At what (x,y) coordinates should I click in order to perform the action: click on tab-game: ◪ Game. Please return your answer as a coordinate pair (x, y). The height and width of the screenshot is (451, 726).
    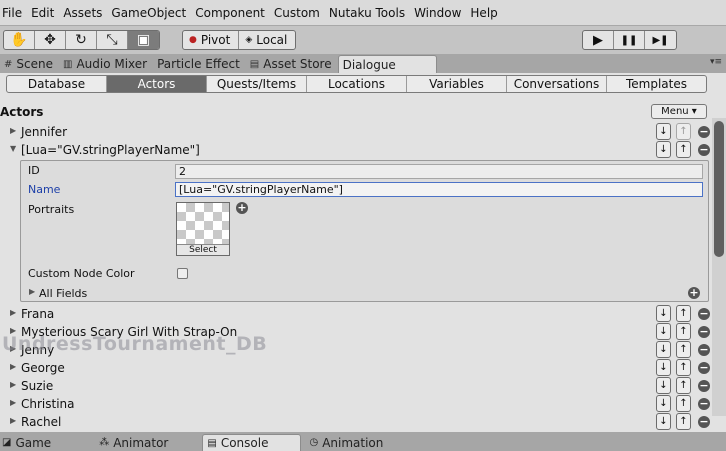
    Looking at the image, I should click on (45, 442).